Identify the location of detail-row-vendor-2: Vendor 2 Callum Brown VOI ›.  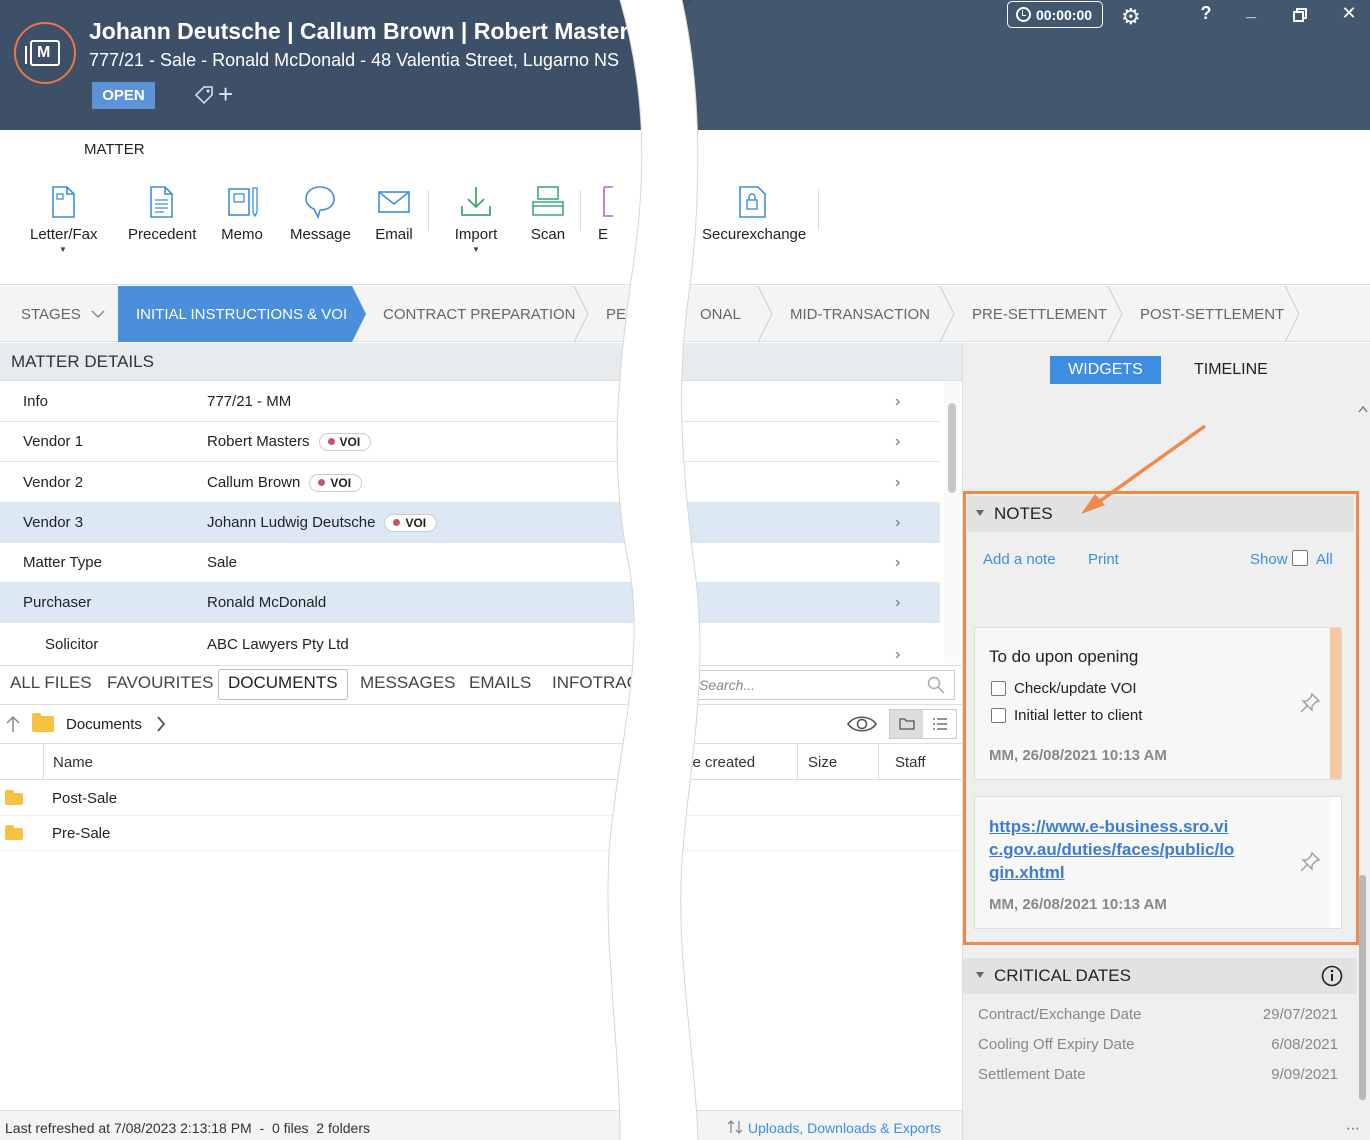
(470, 483).